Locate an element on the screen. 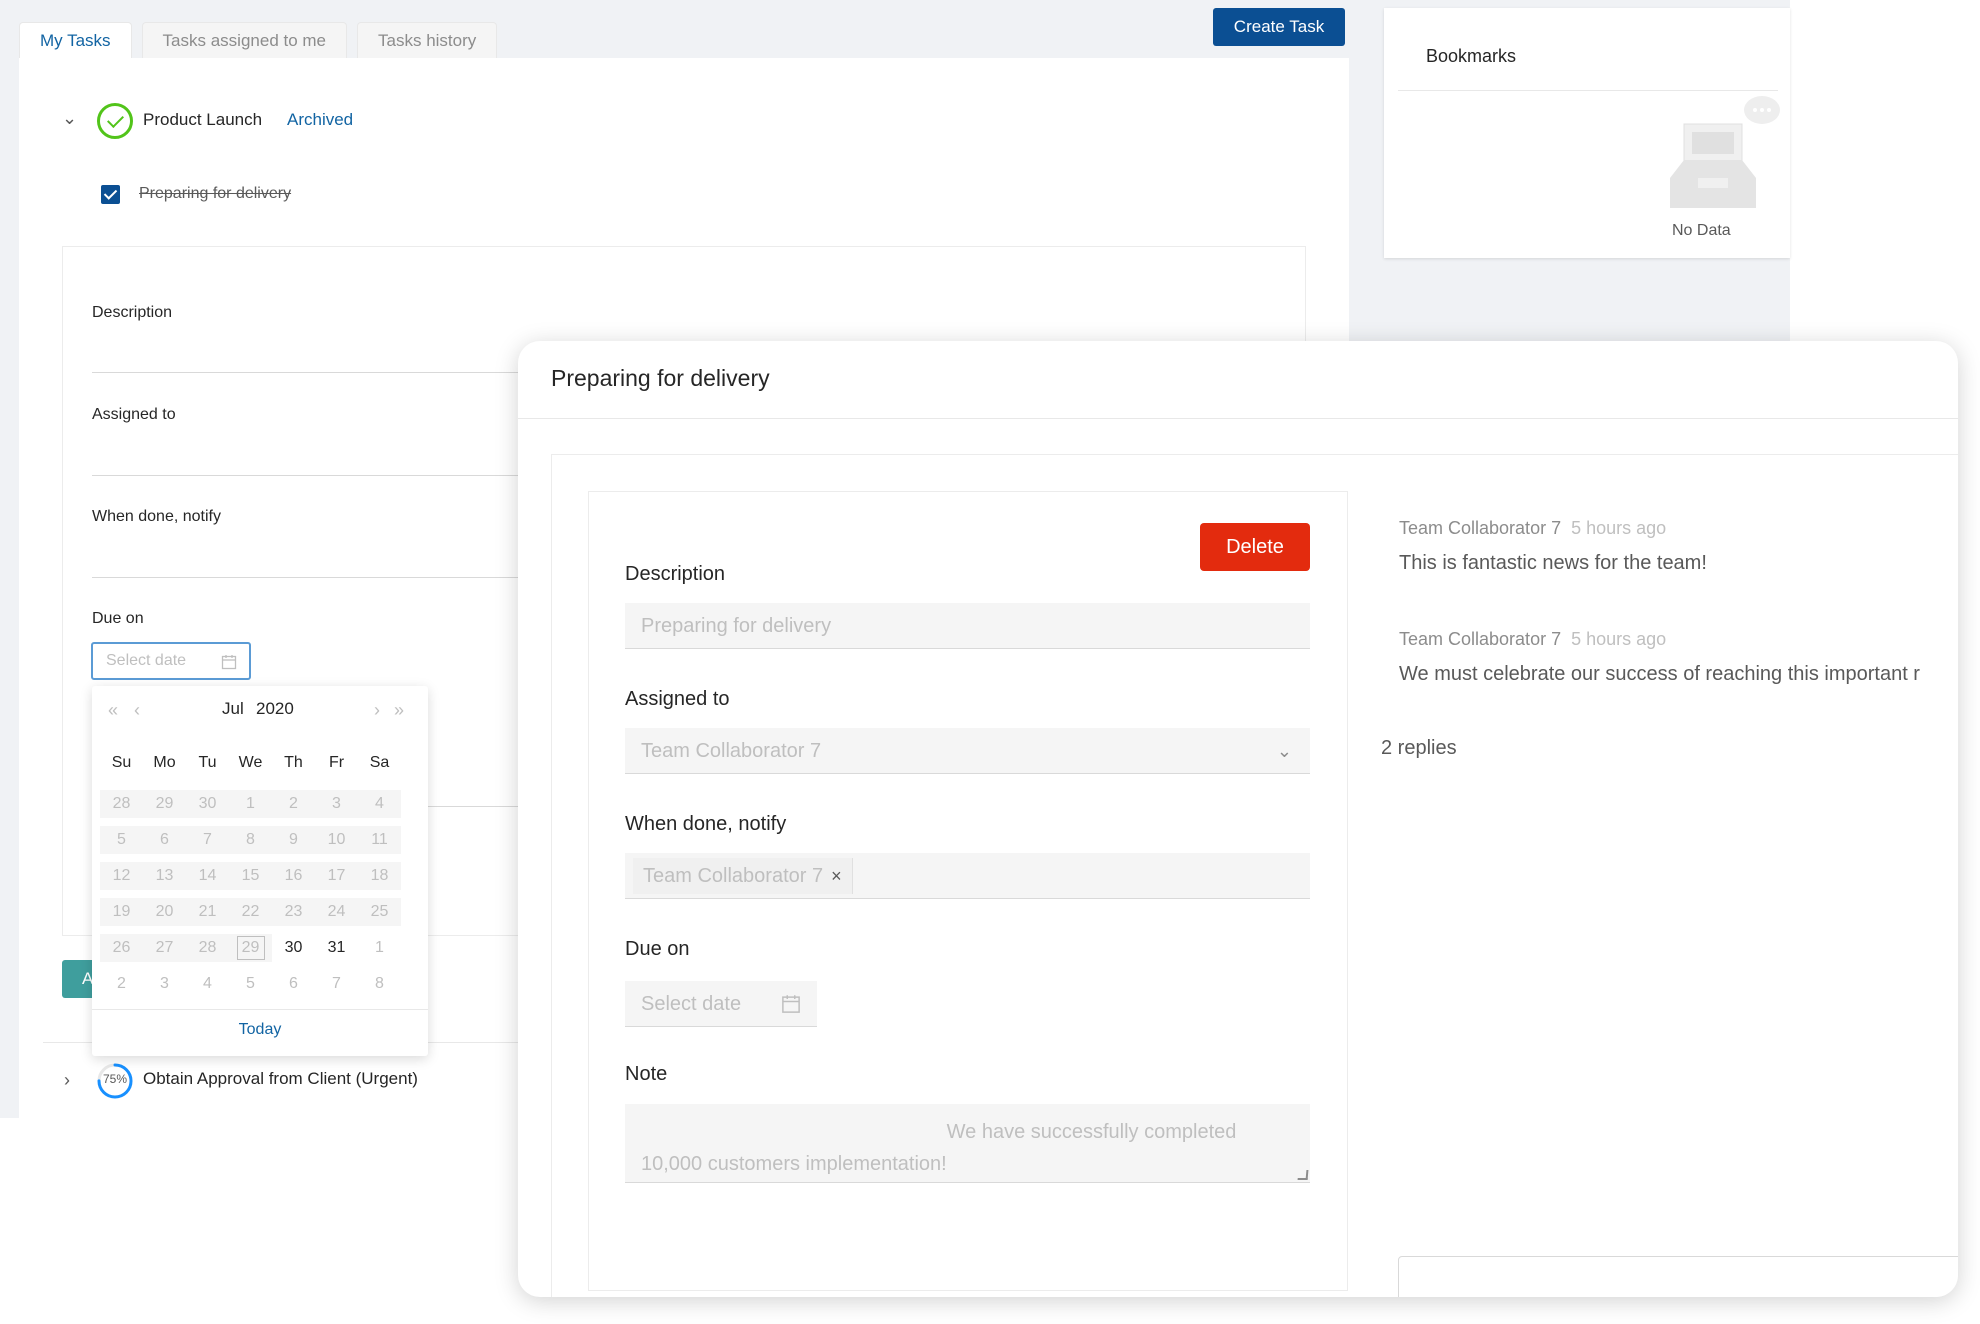  calendar-day: 14 is located at coordinates (207, 876).